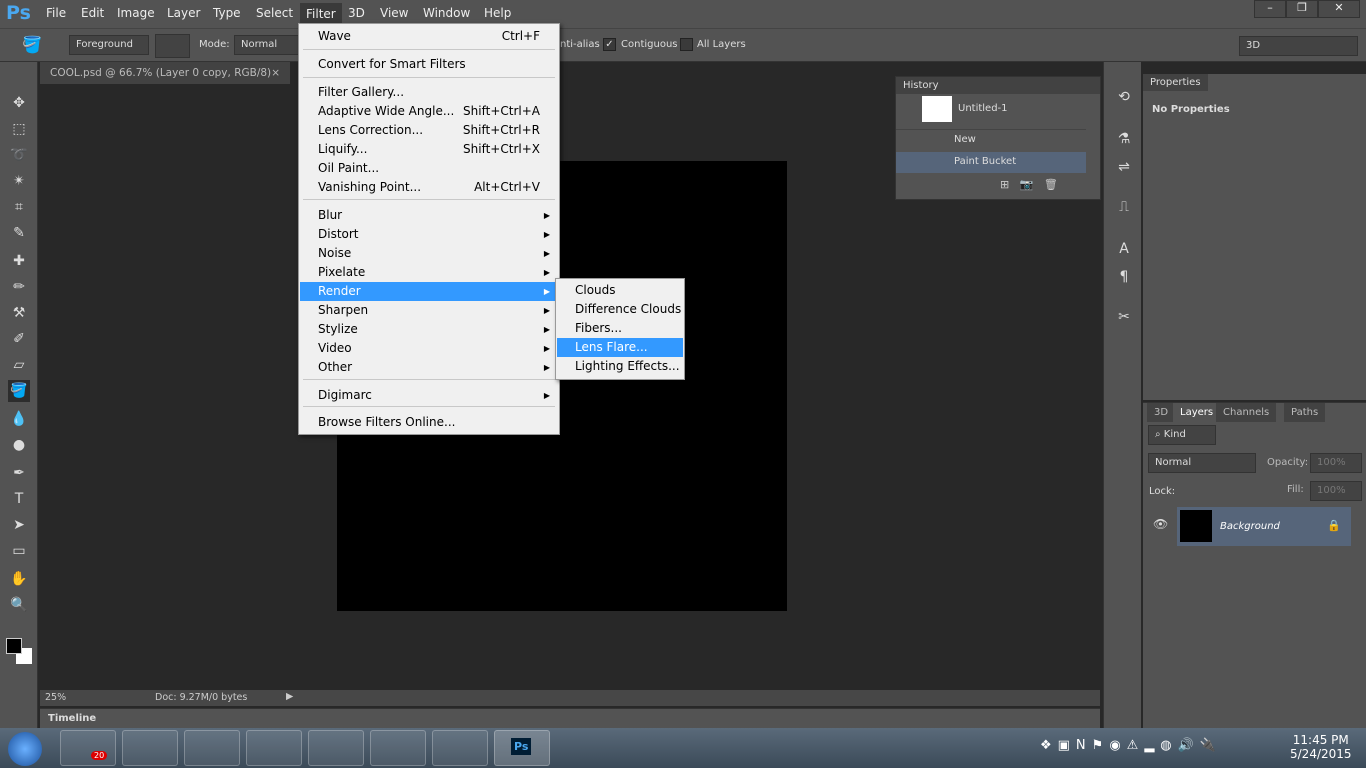  Describe the element at coordinates (19, 287) in the screenshot. I see `brush-tool-icon: ✏` at that location.